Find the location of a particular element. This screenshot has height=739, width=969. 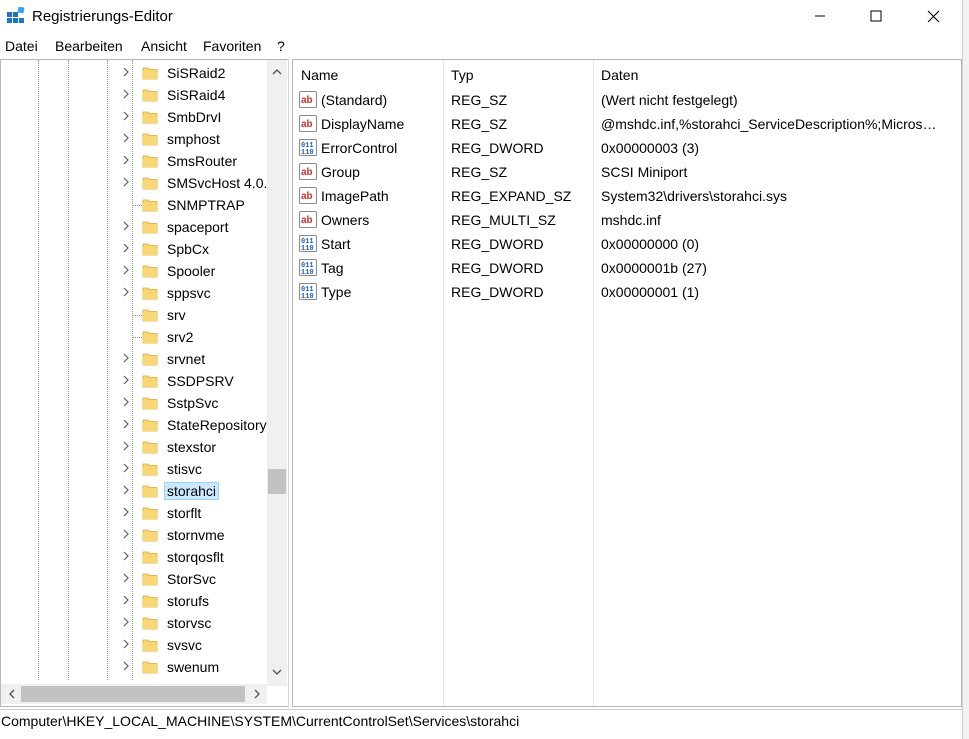

tree-item: sppsvc is located at coordinates (133, 294).